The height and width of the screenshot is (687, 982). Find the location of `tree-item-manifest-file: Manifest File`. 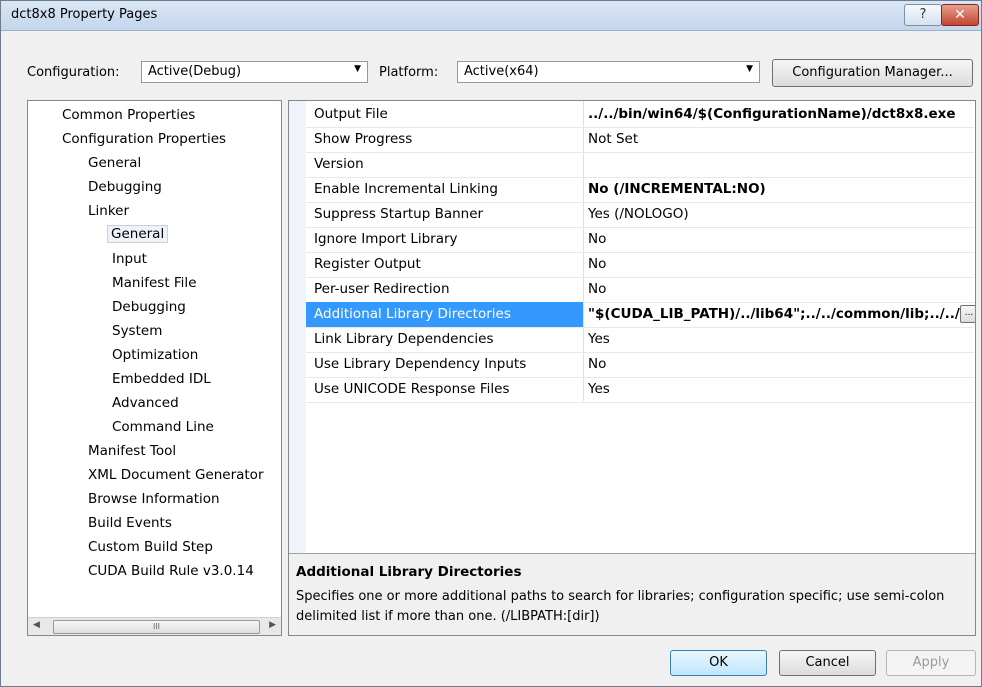

tree-item-manifest-file: Manifest File is located at coordinates (154, 283).